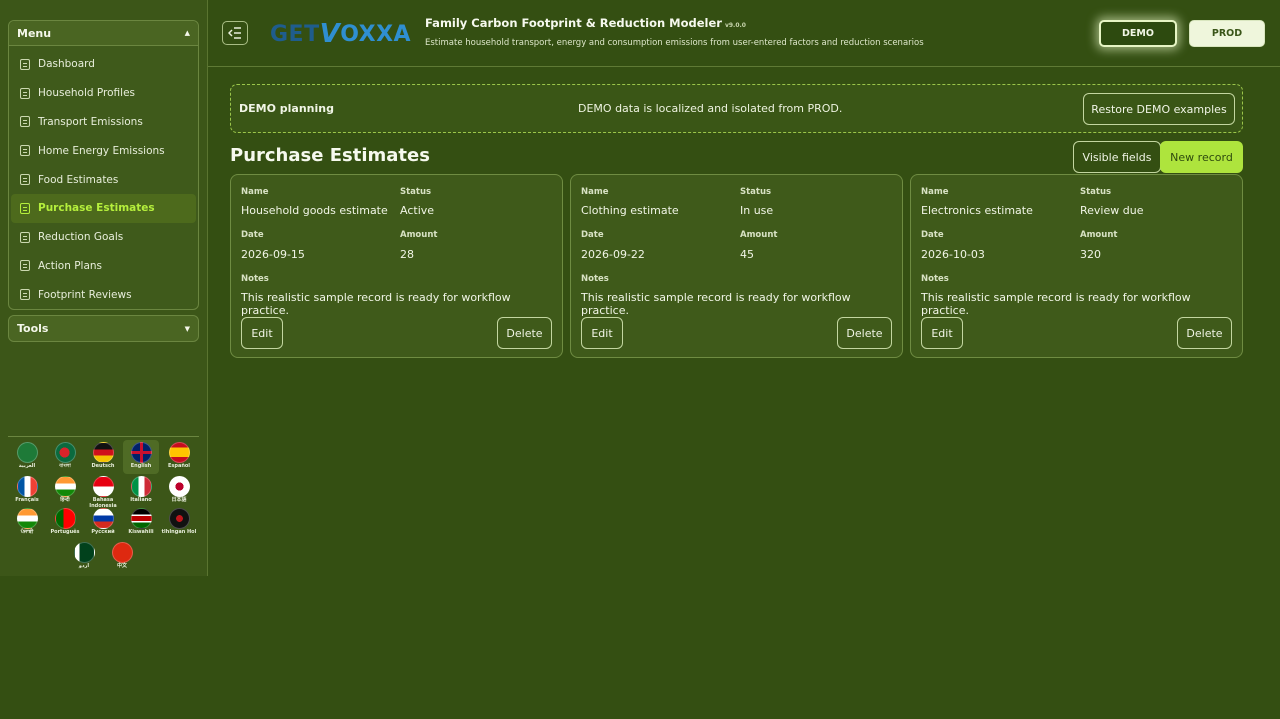 The width and height of the screenshot is (1280, 719). Describe the element at coordinates (1227, 33) in the screenshot. I see `prod-button: PROD` at that location.